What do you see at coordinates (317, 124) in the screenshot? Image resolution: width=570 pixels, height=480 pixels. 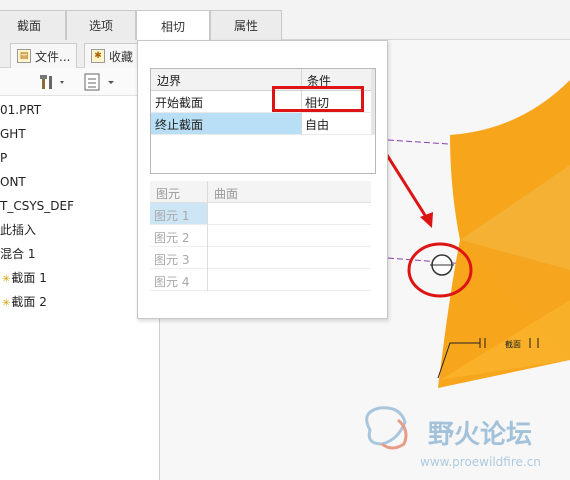 I see `condition-end-value: 自由` at bounding box center [317, 124].